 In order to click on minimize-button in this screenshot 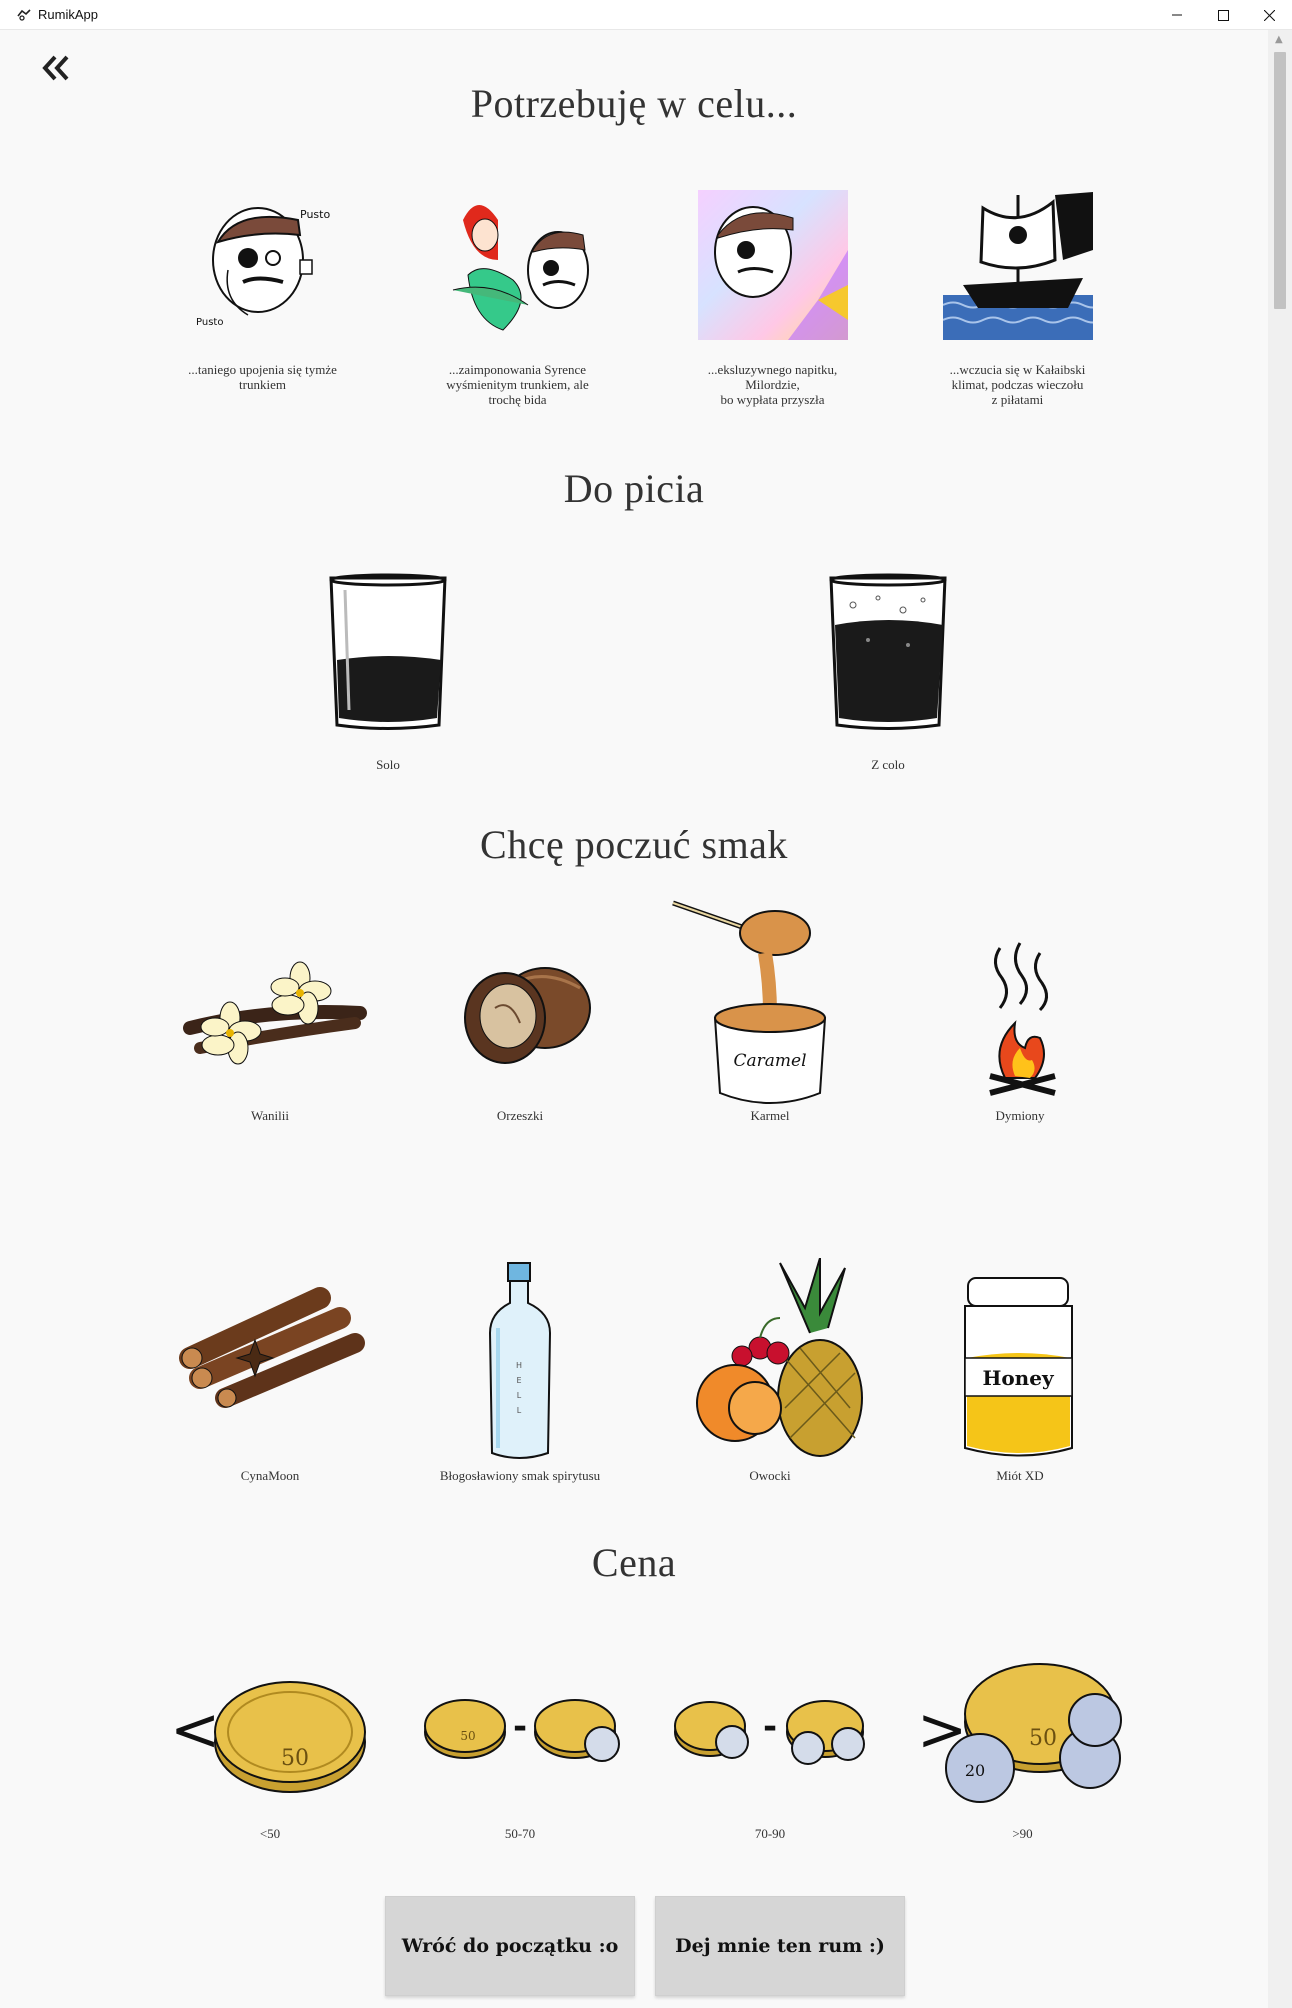, I will do `click(1177, 15)`.